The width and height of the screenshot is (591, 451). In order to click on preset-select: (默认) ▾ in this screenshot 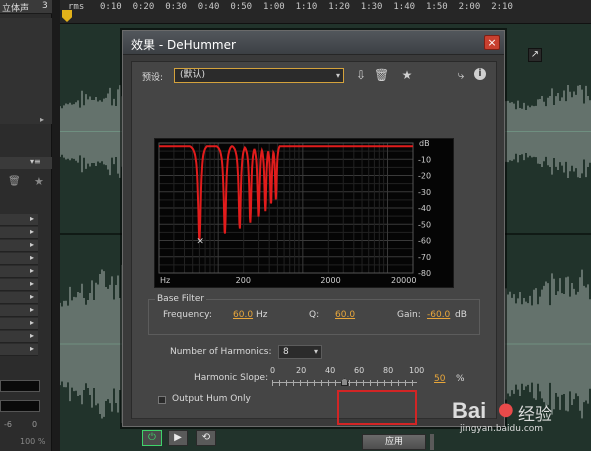, I will do `click(259, 75)`.